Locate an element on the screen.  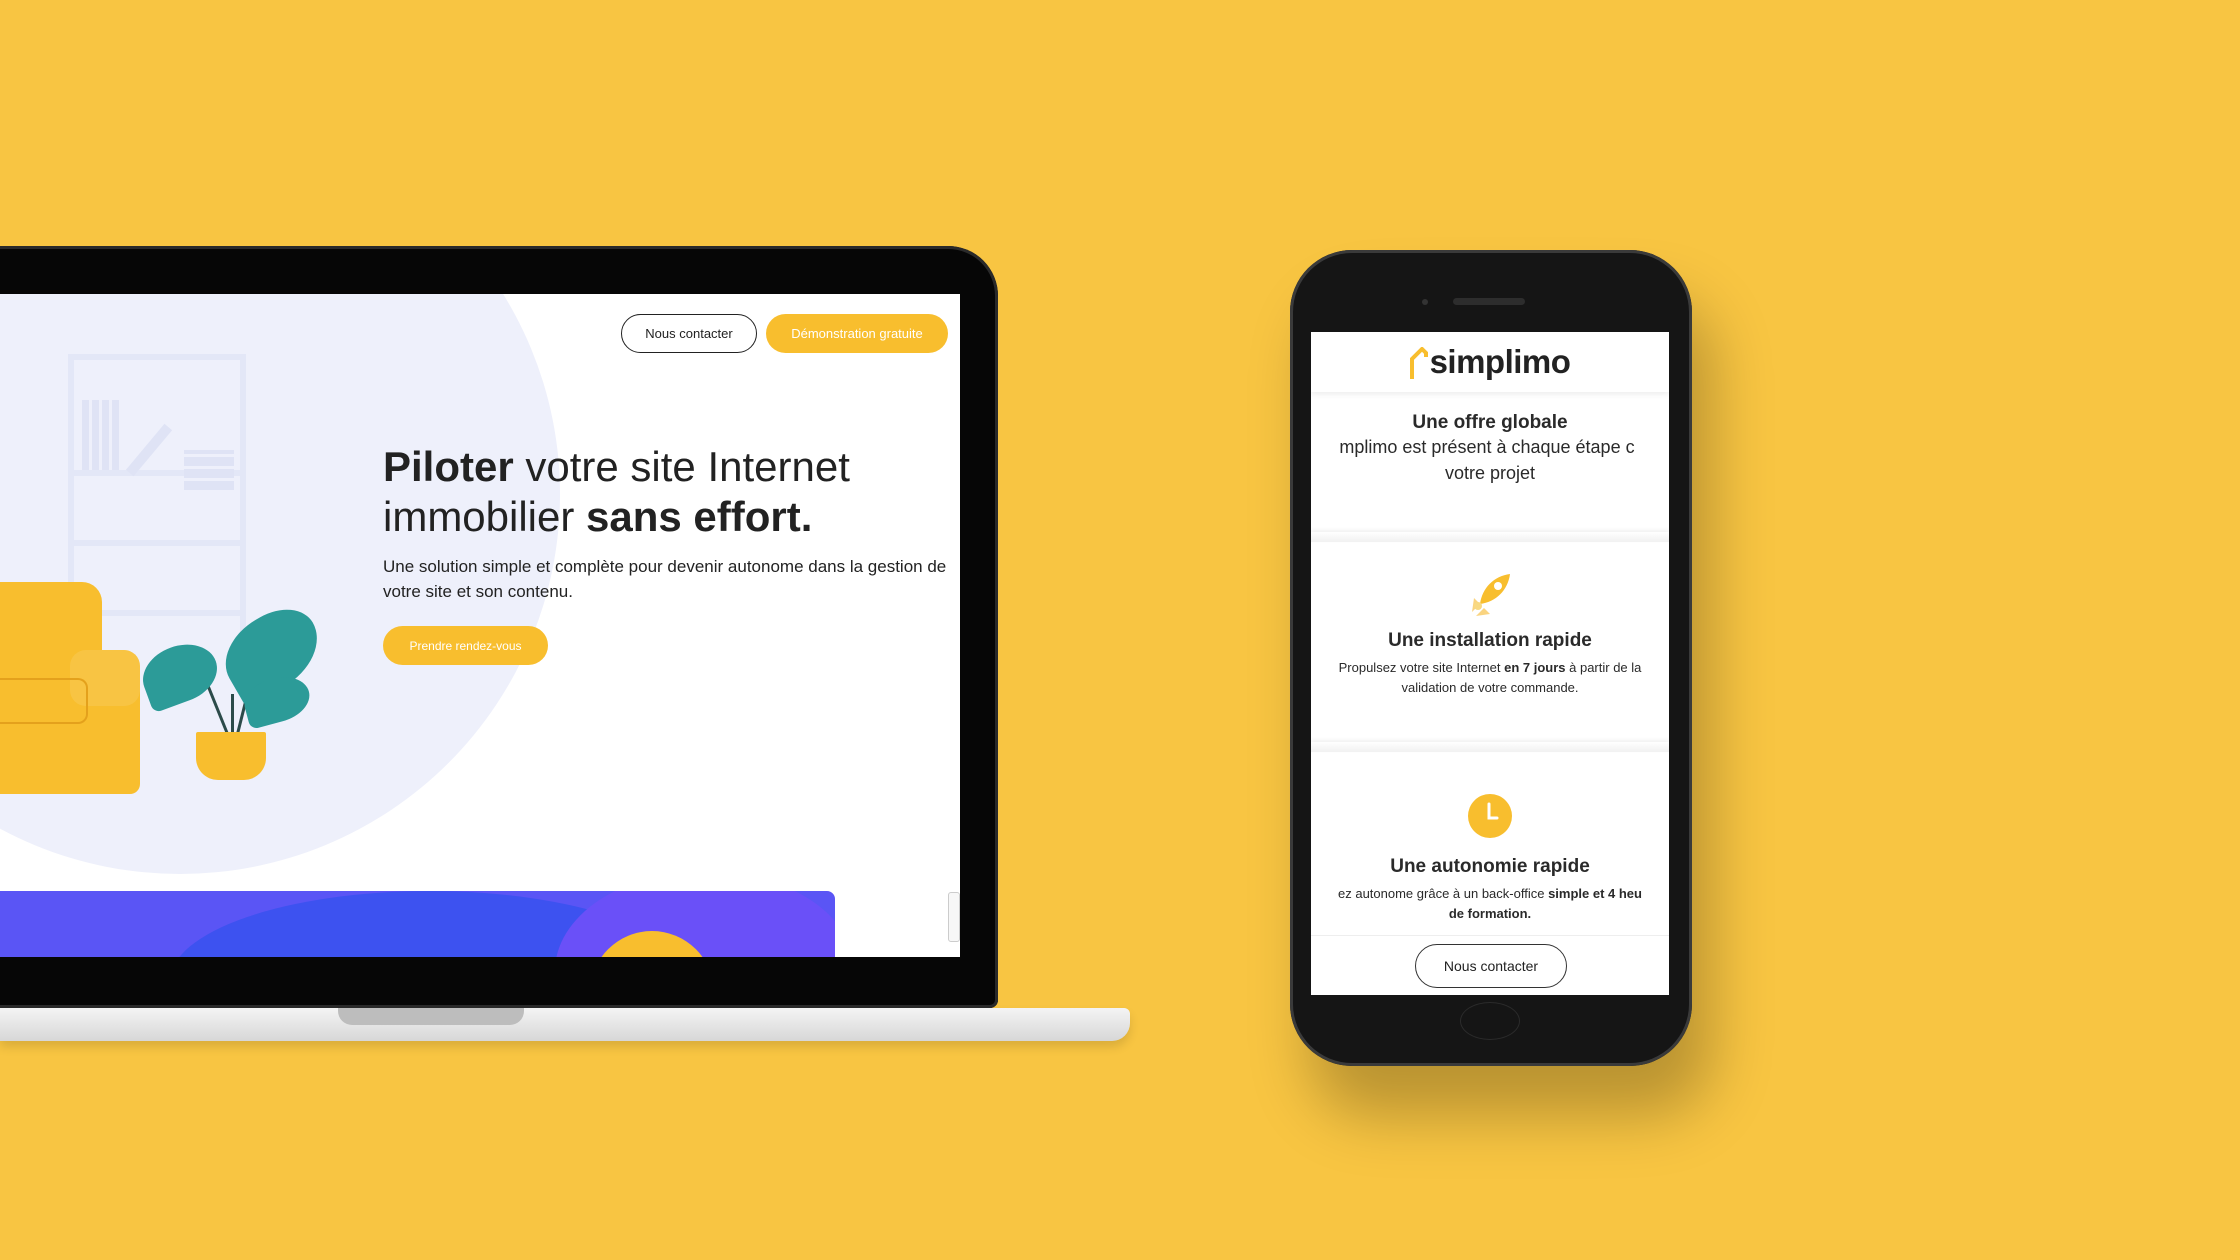
card-title: Une autonomie rapide is located at coordinates (1490, 866).